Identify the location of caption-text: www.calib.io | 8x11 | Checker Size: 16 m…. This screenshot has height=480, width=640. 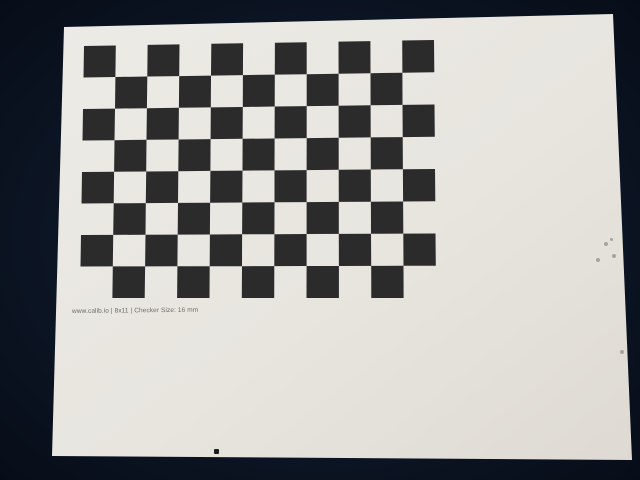
(135, 310).